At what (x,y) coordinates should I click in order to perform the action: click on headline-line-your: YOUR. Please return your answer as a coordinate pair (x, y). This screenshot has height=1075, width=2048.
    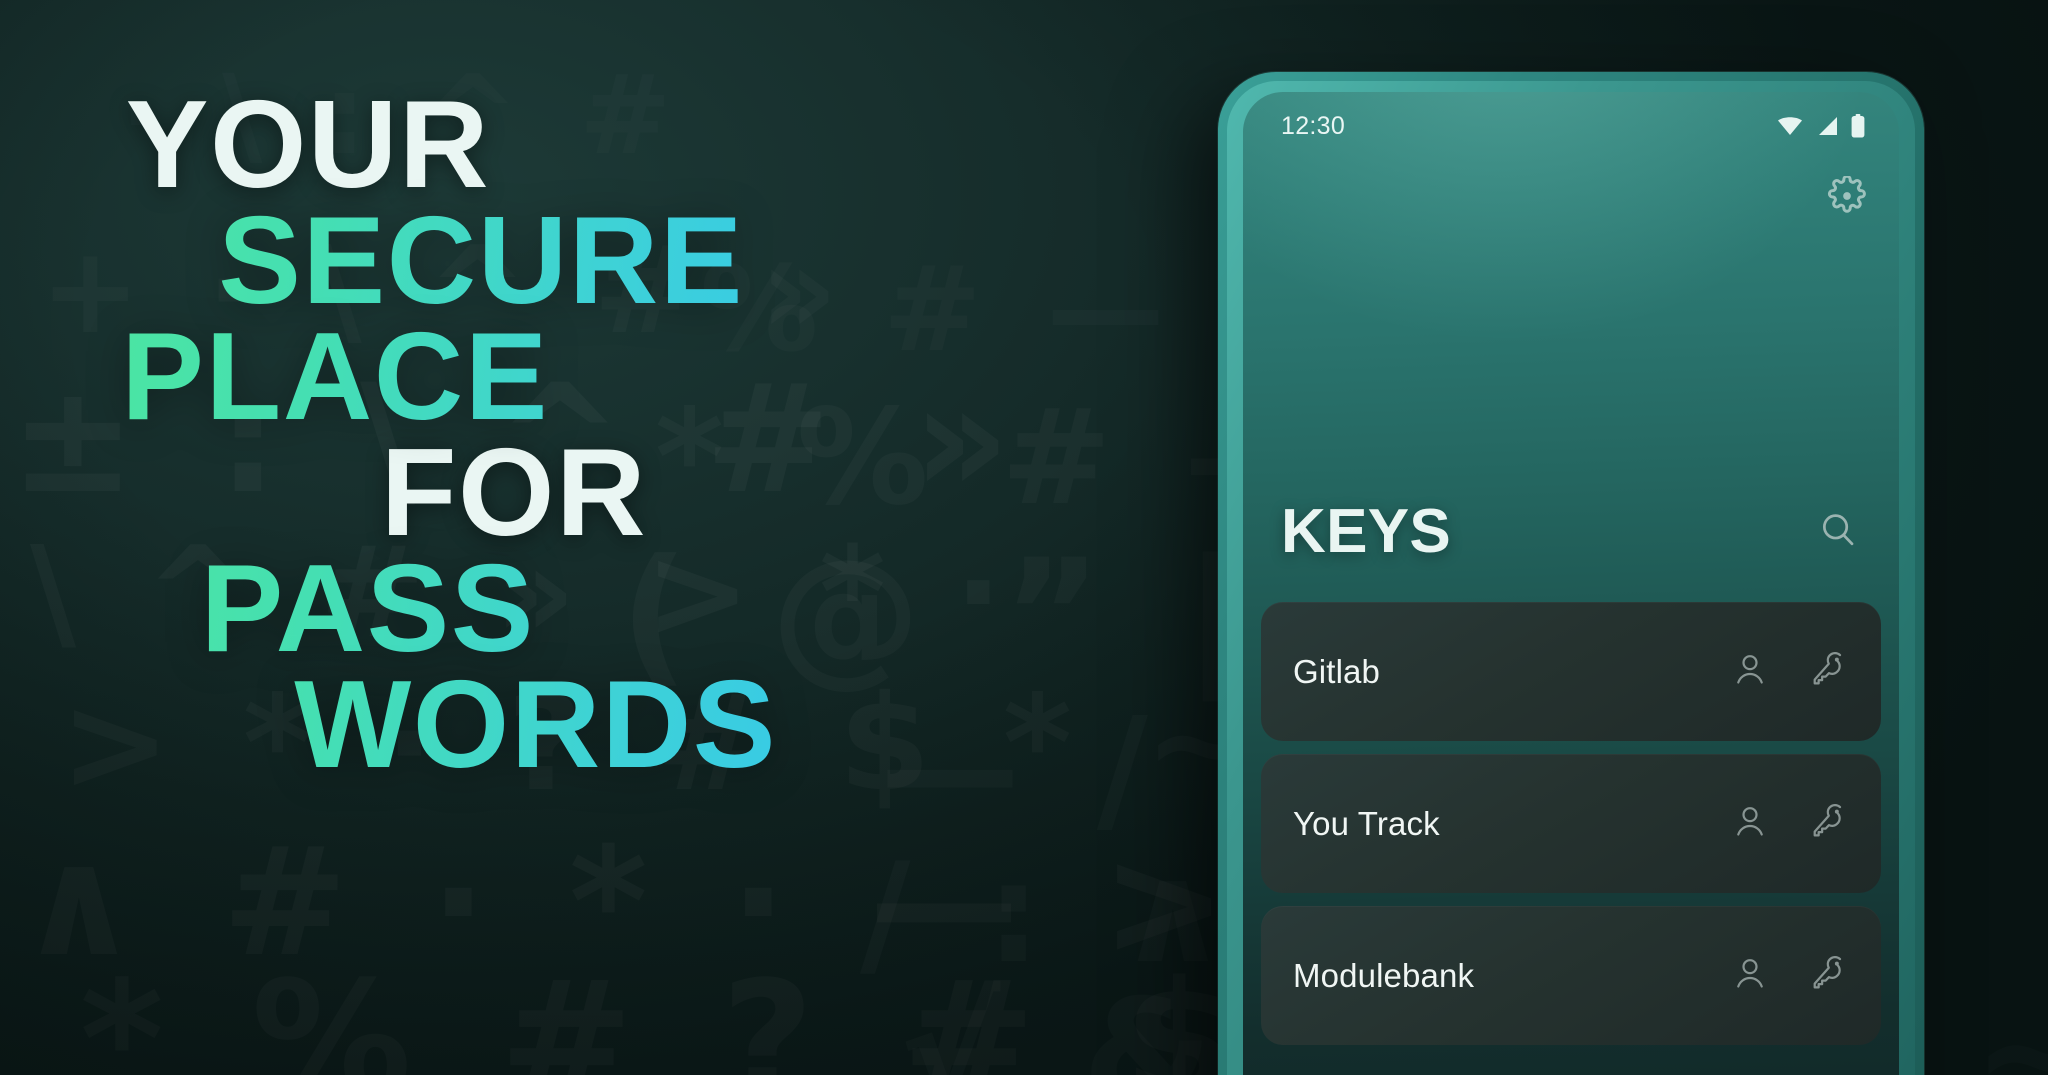
    Looking at the image, I should click on (307, 145).